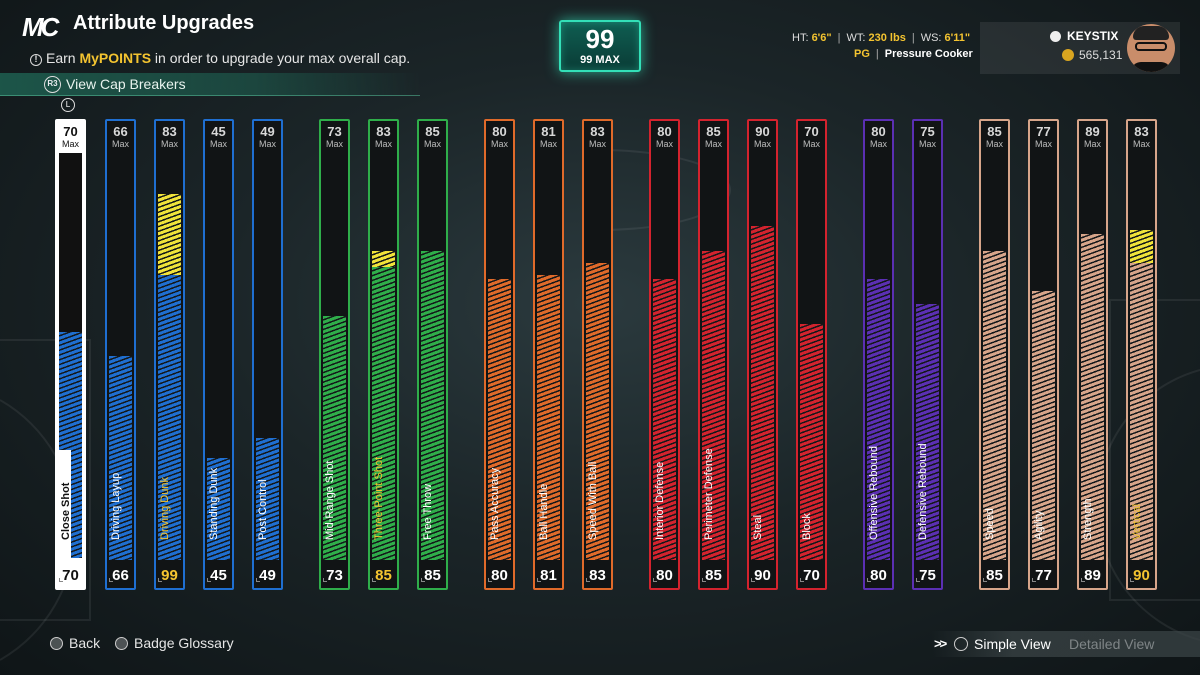  Describe the element at coordinates (1043, 131) in the screenshot. I see `attribute-max: 77` at that location.